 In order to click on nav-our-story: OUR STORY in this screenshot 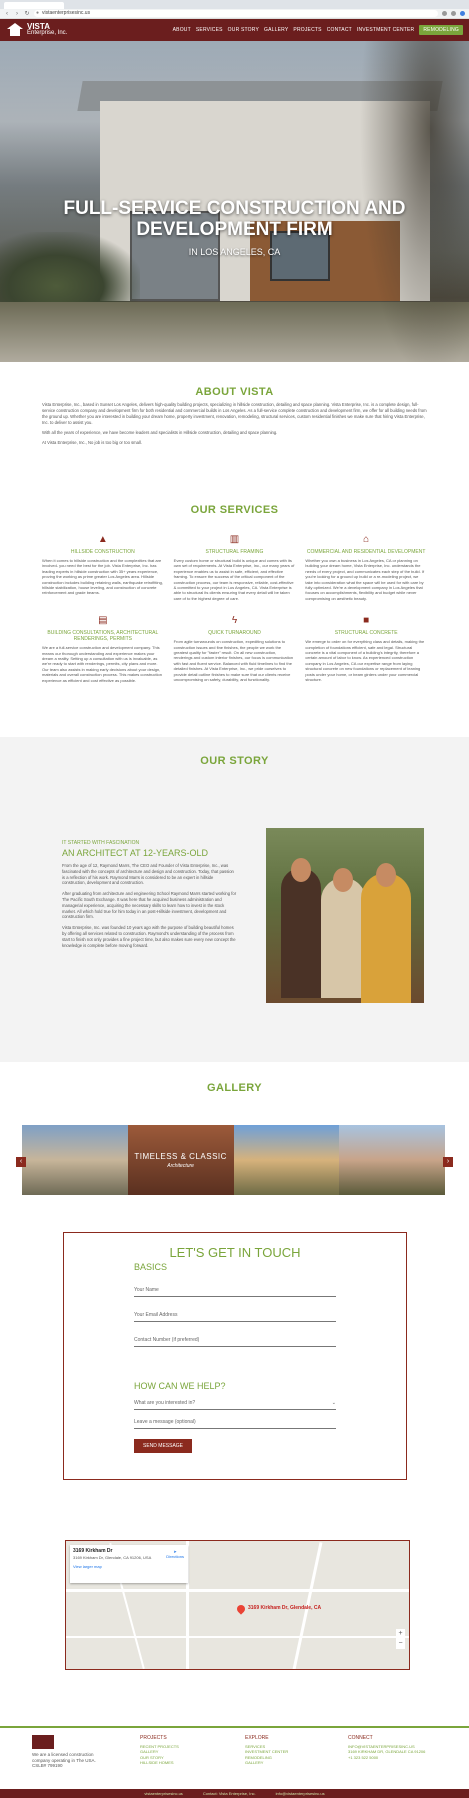, I will do `click(243, 30)`.